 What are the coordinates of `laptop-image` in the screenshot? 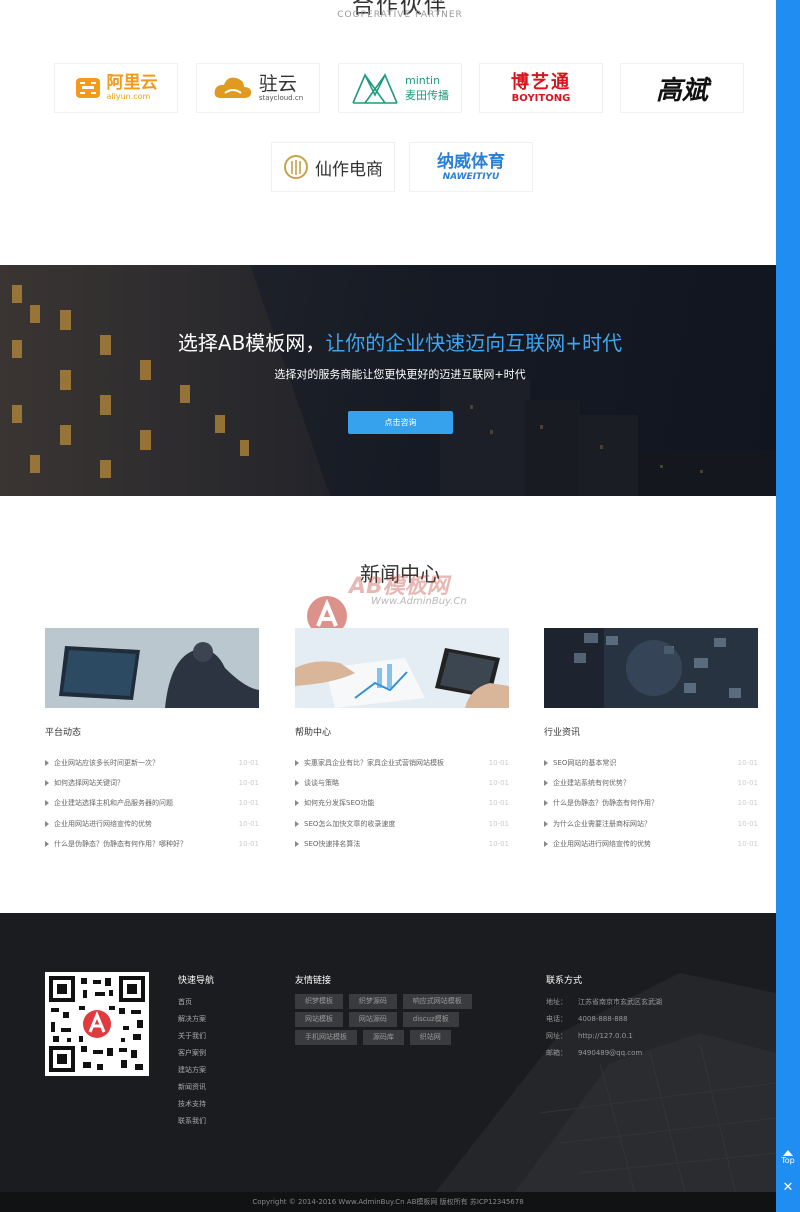 It's located at (152, 668).